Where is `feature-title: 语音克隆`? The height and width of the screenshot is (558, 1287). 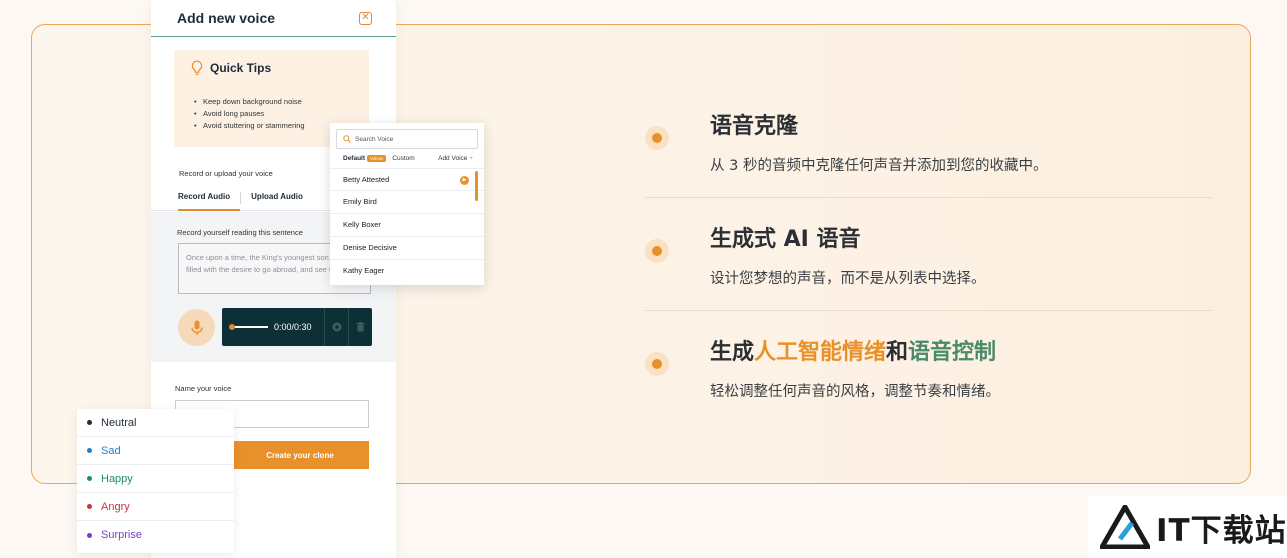
feature-title: 语音克隆 is located at coordinates (754, 126).